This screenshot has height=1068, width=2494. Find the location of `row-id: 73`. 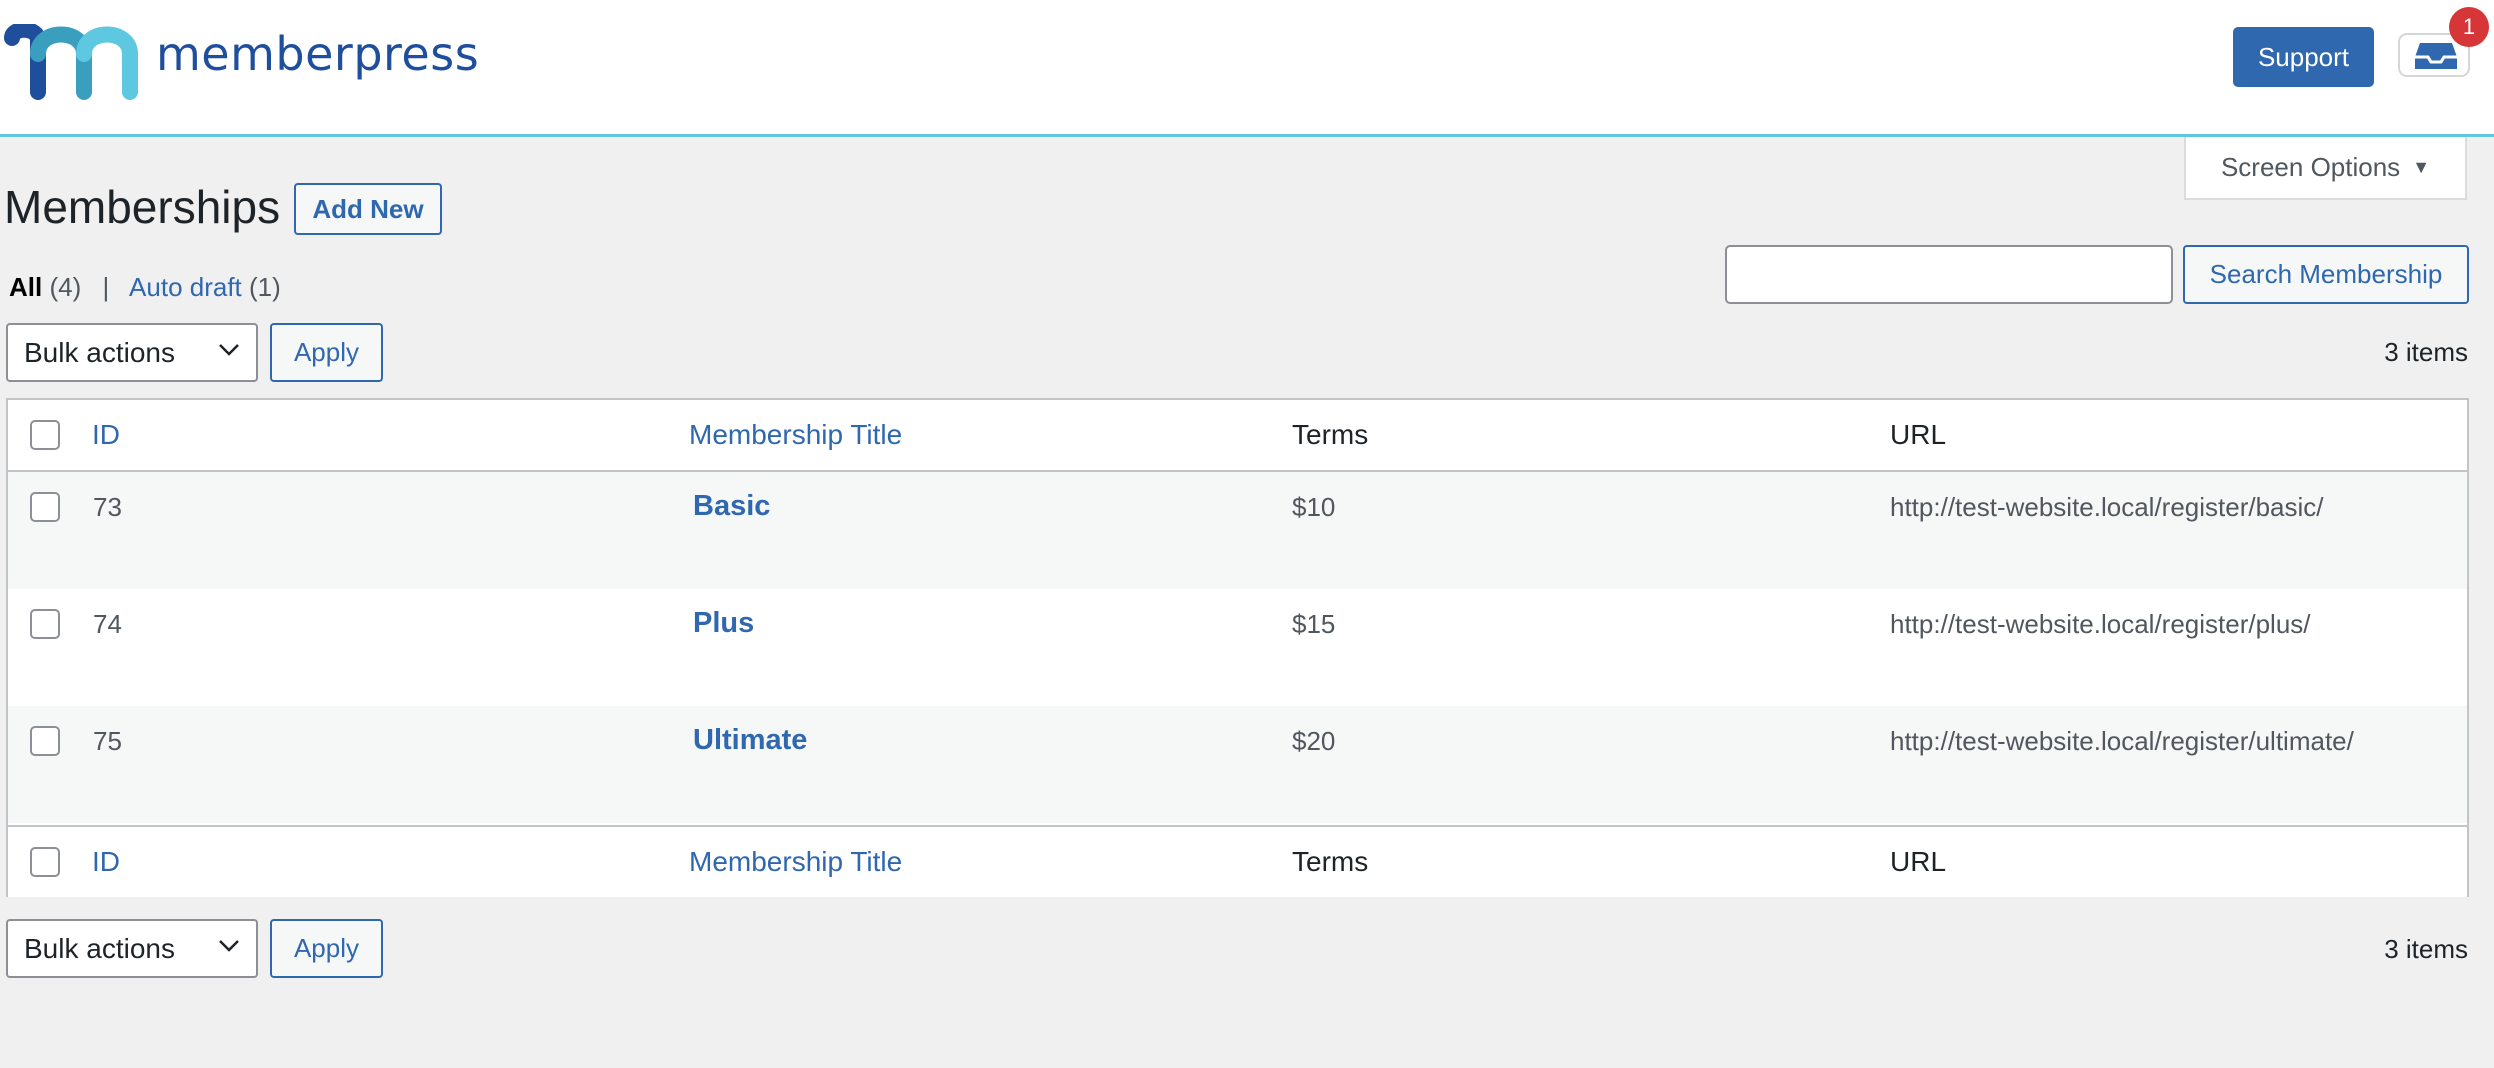

row-id: 73 is located at coordinates (107, 507).